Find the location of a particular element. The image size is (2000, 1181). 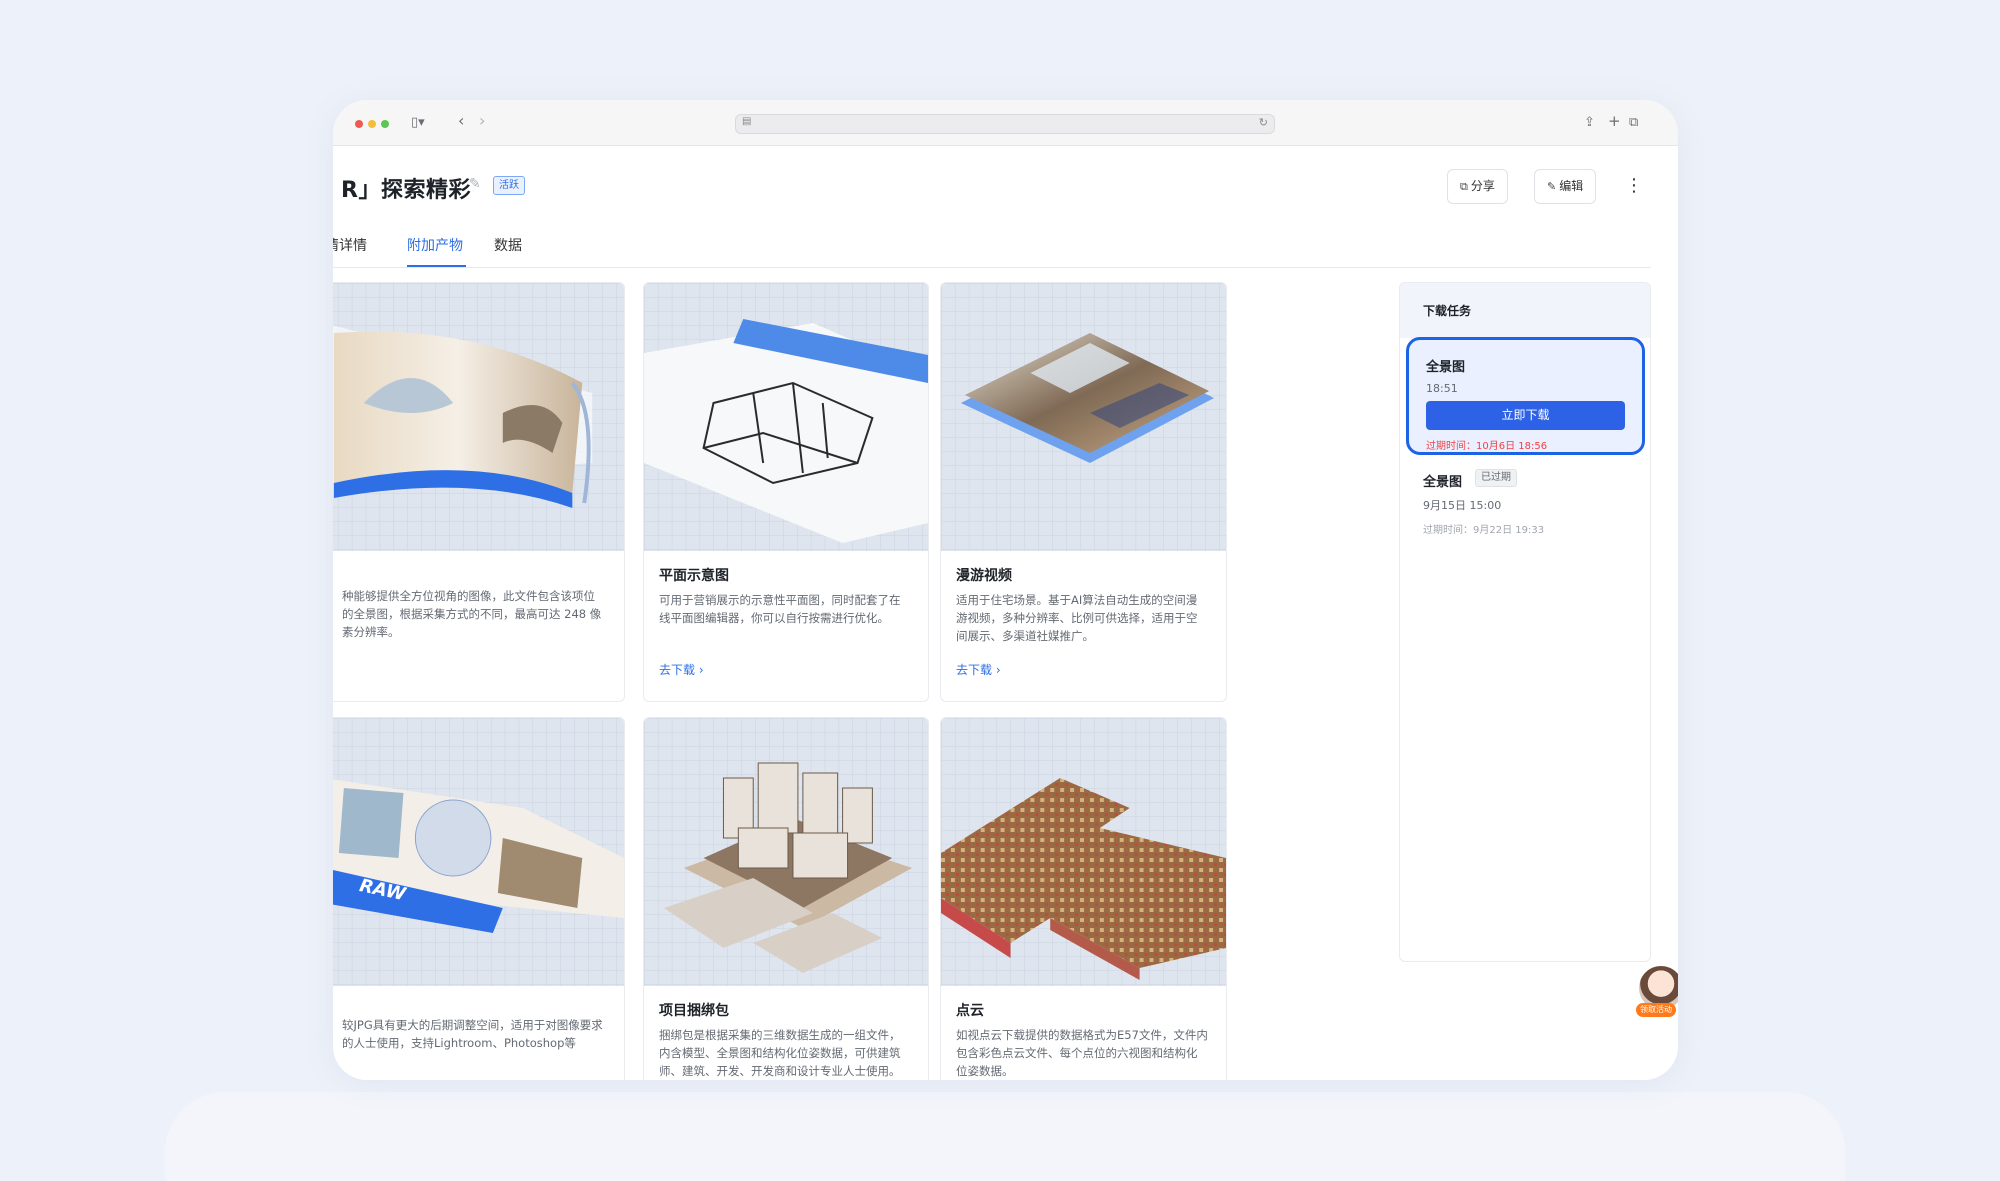

edit-button-label: 编辑 is located at coordinates (1571, 186).